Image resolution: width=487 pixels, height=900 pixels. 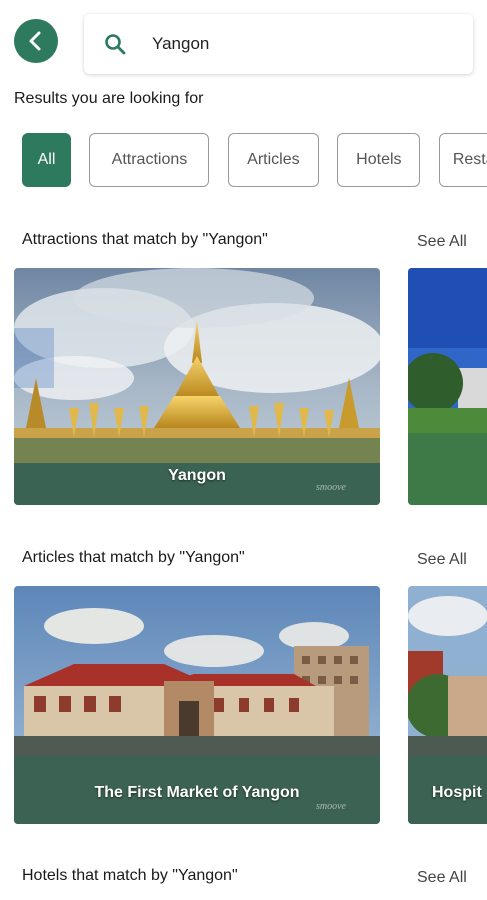 I want to click on articles-section-title: Articles that match by "Yangon", so click(x=133, y=557).